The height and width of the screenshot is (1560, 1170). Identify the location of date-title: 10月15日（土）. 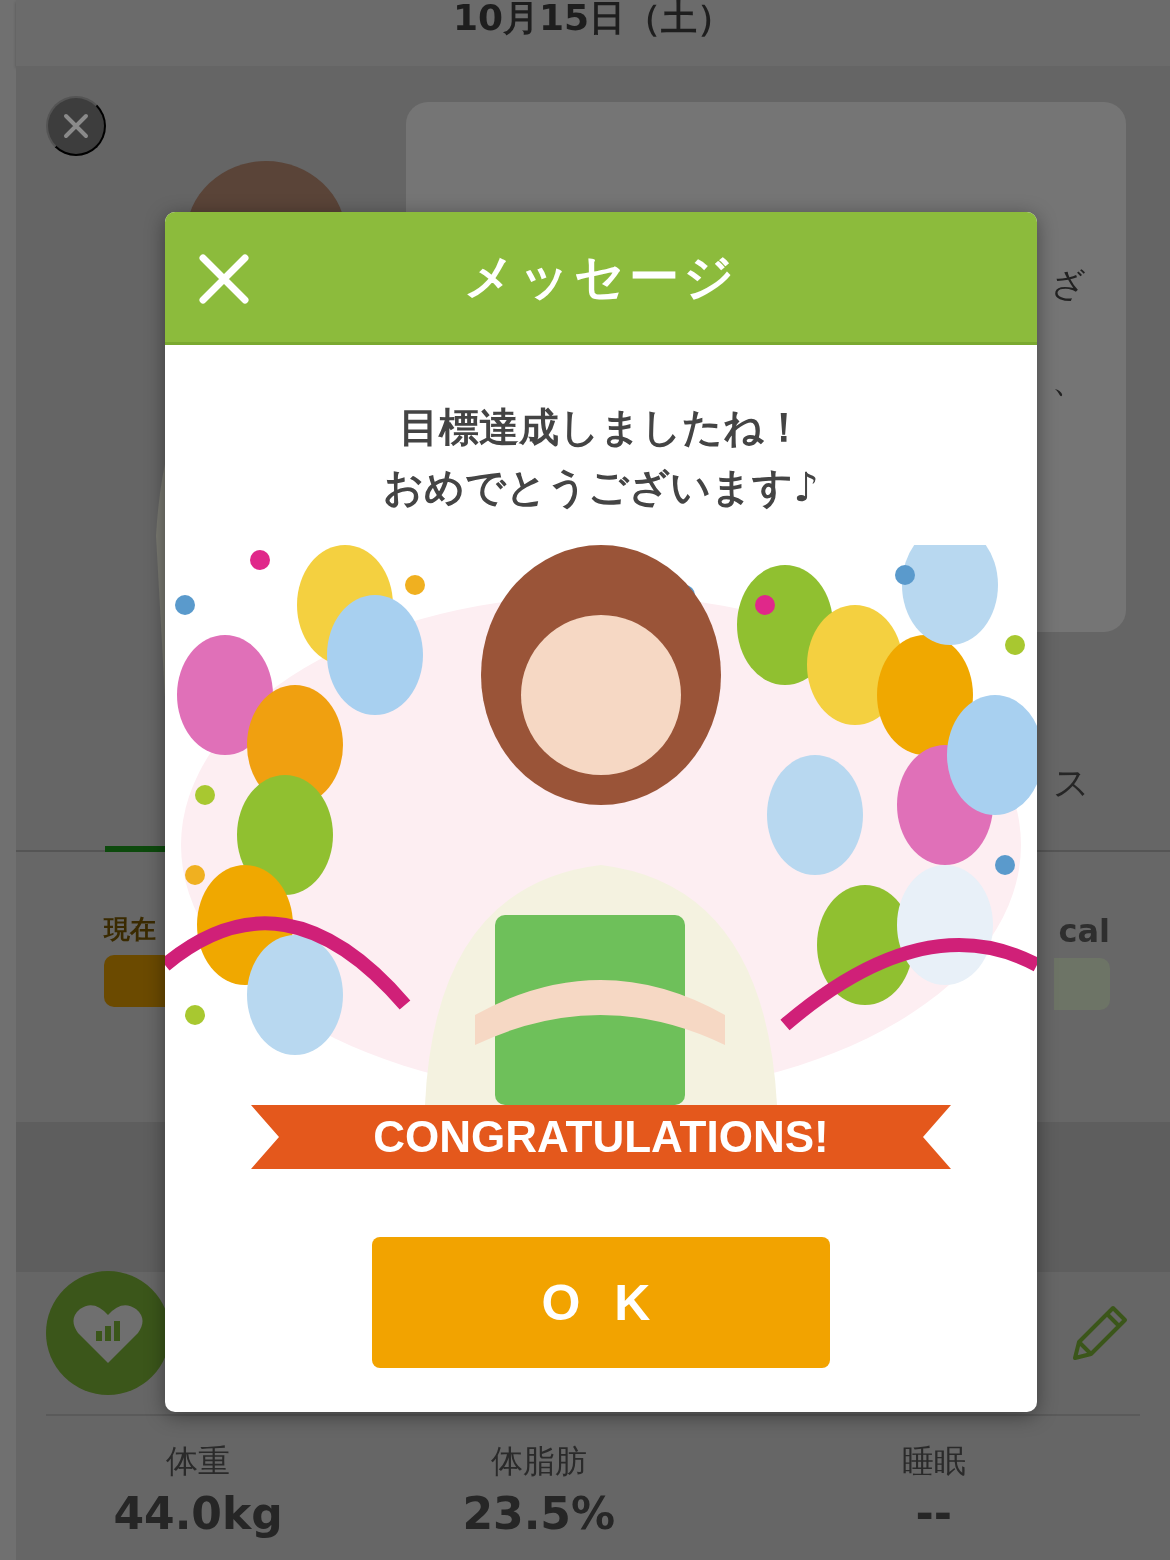
(593, 20).